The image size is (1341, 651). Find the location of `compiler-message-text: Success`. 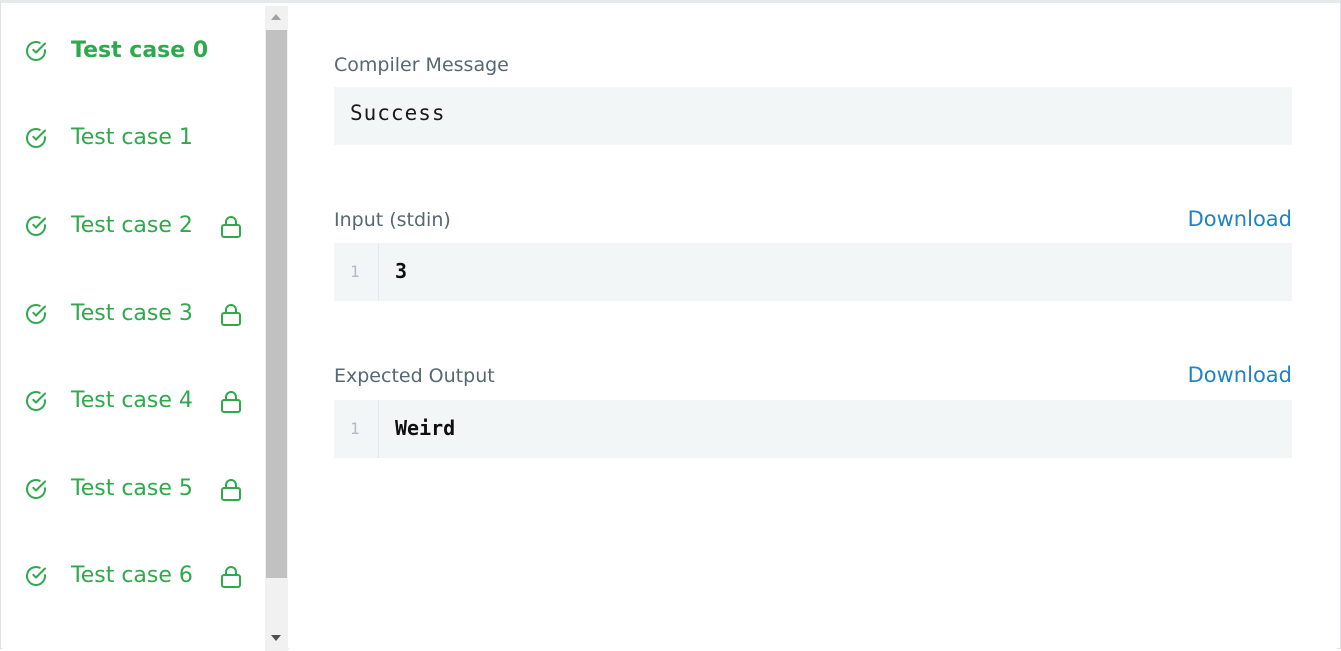

compiler-message-text: Success is located at coordinates (398, 113).